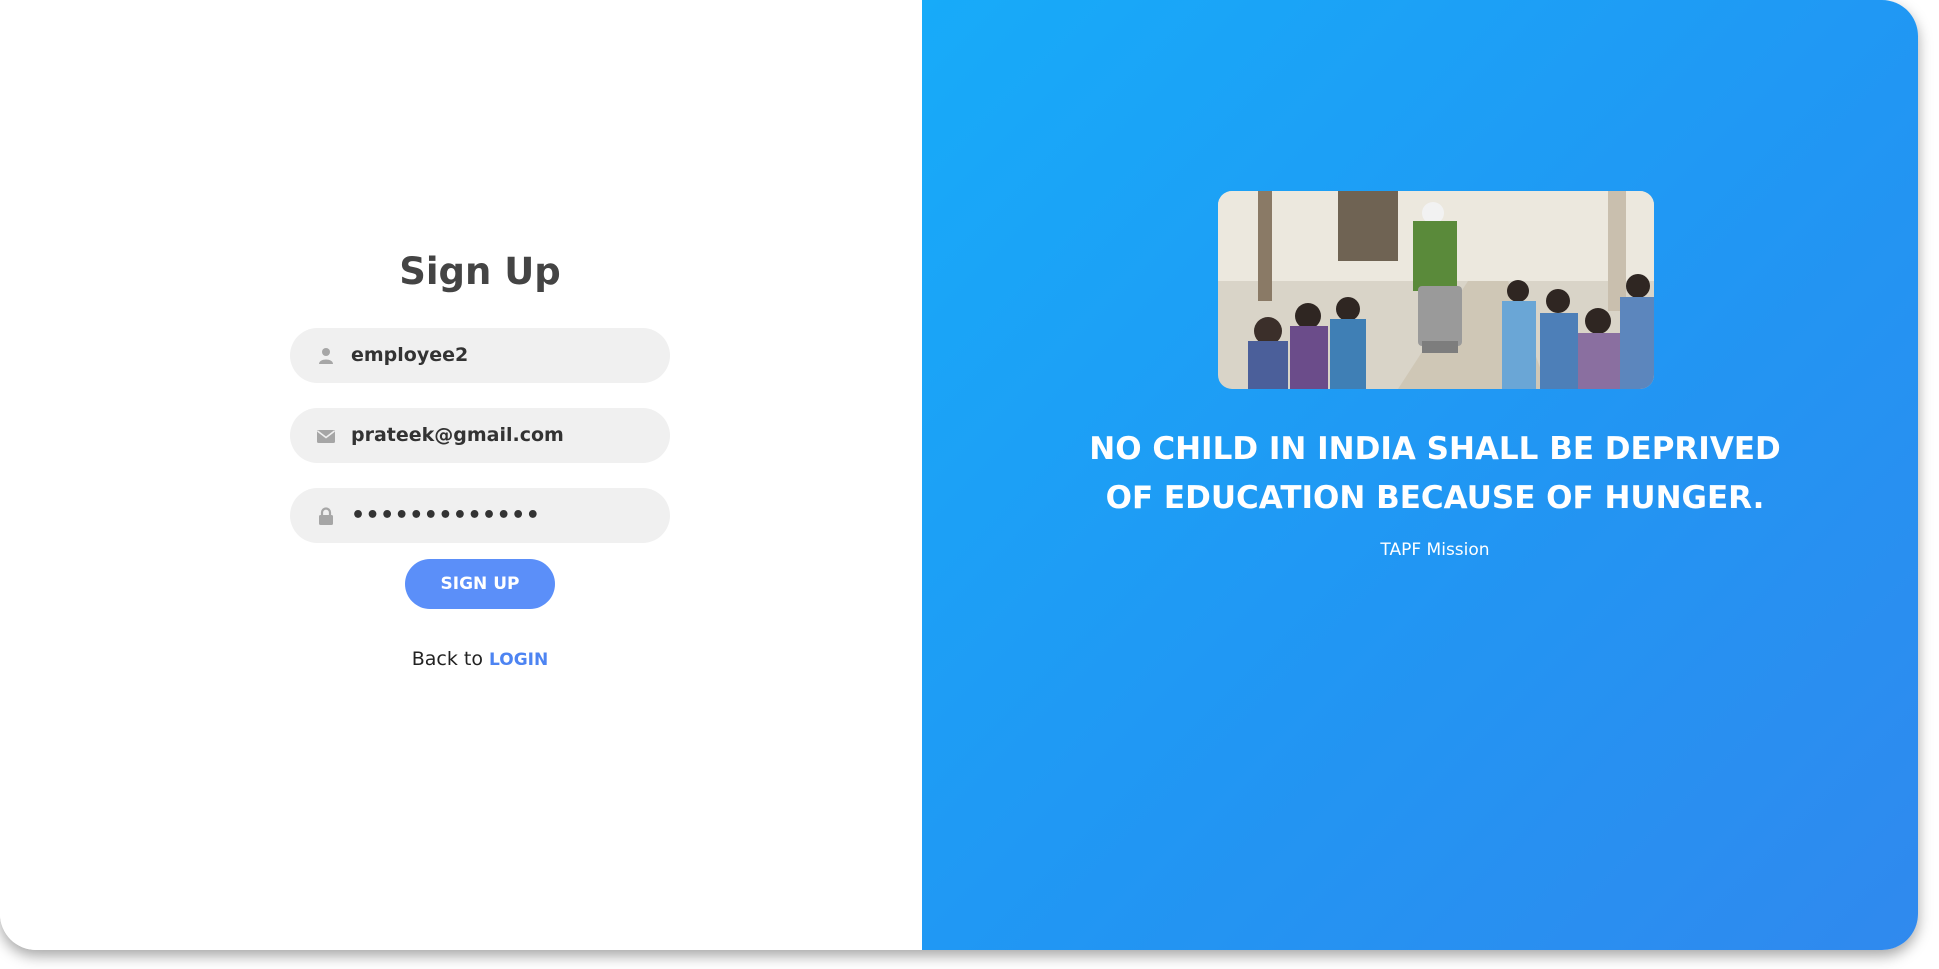 This screenshot has height=969, width=1939. I want to click on lock-icon, so click(326, 516).